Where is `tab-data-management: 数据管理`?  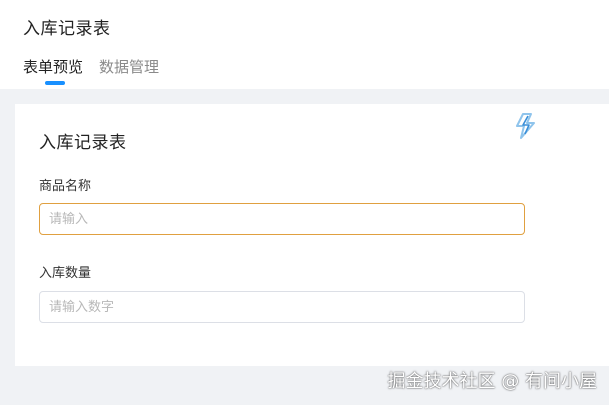
tab-data-management: 数据管理 is located at coordinates (129, 71).